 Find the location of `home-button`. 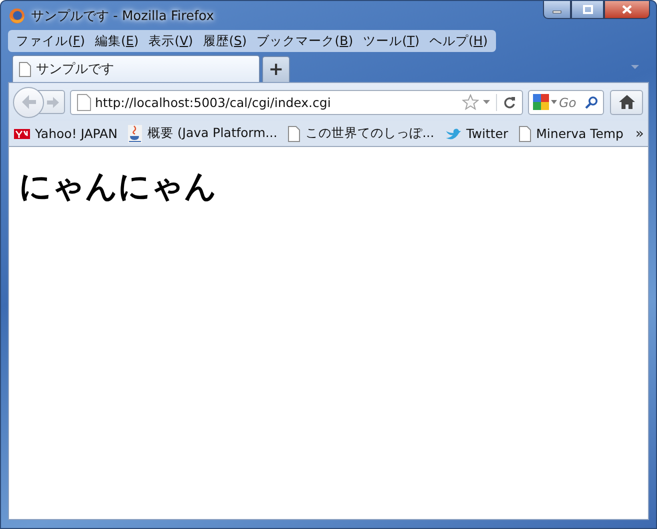

home-button is located at coordinates (626, 102).